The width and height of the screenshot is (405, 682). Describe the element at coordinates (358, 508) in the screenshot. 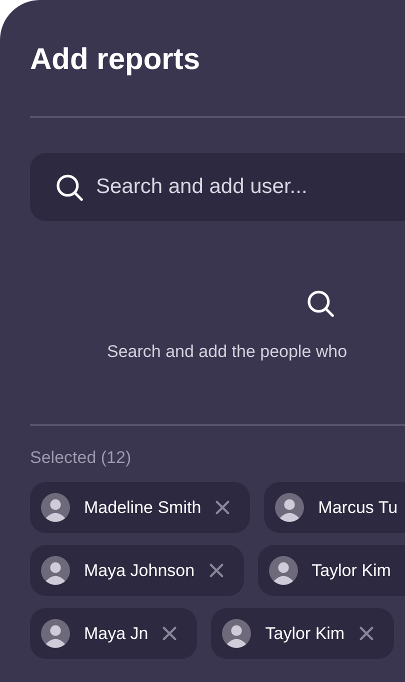

I see `user-name: Marcus Tu` at that location.